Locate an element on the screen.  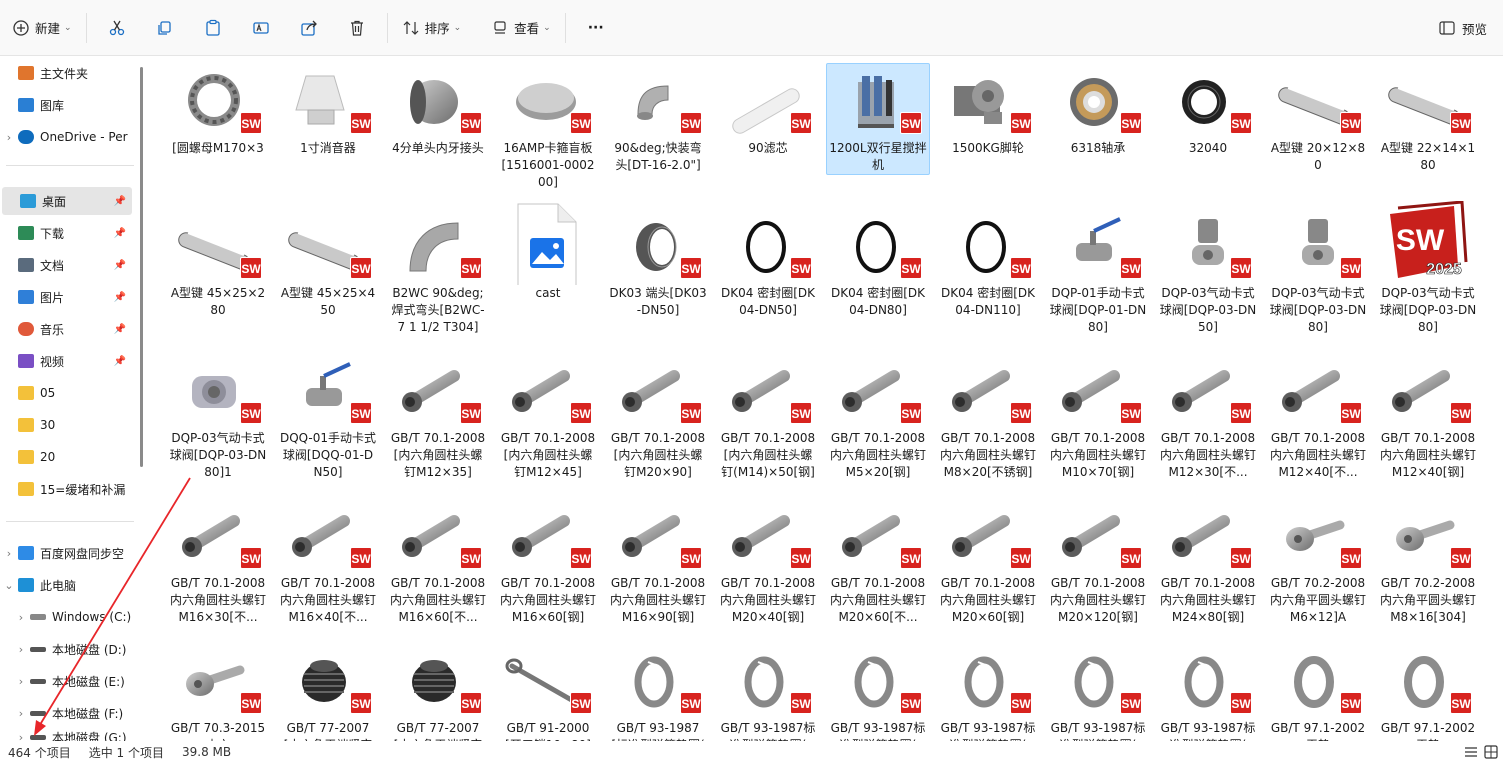
file-item: SW 32040 is located at coordinates (1208, 110).